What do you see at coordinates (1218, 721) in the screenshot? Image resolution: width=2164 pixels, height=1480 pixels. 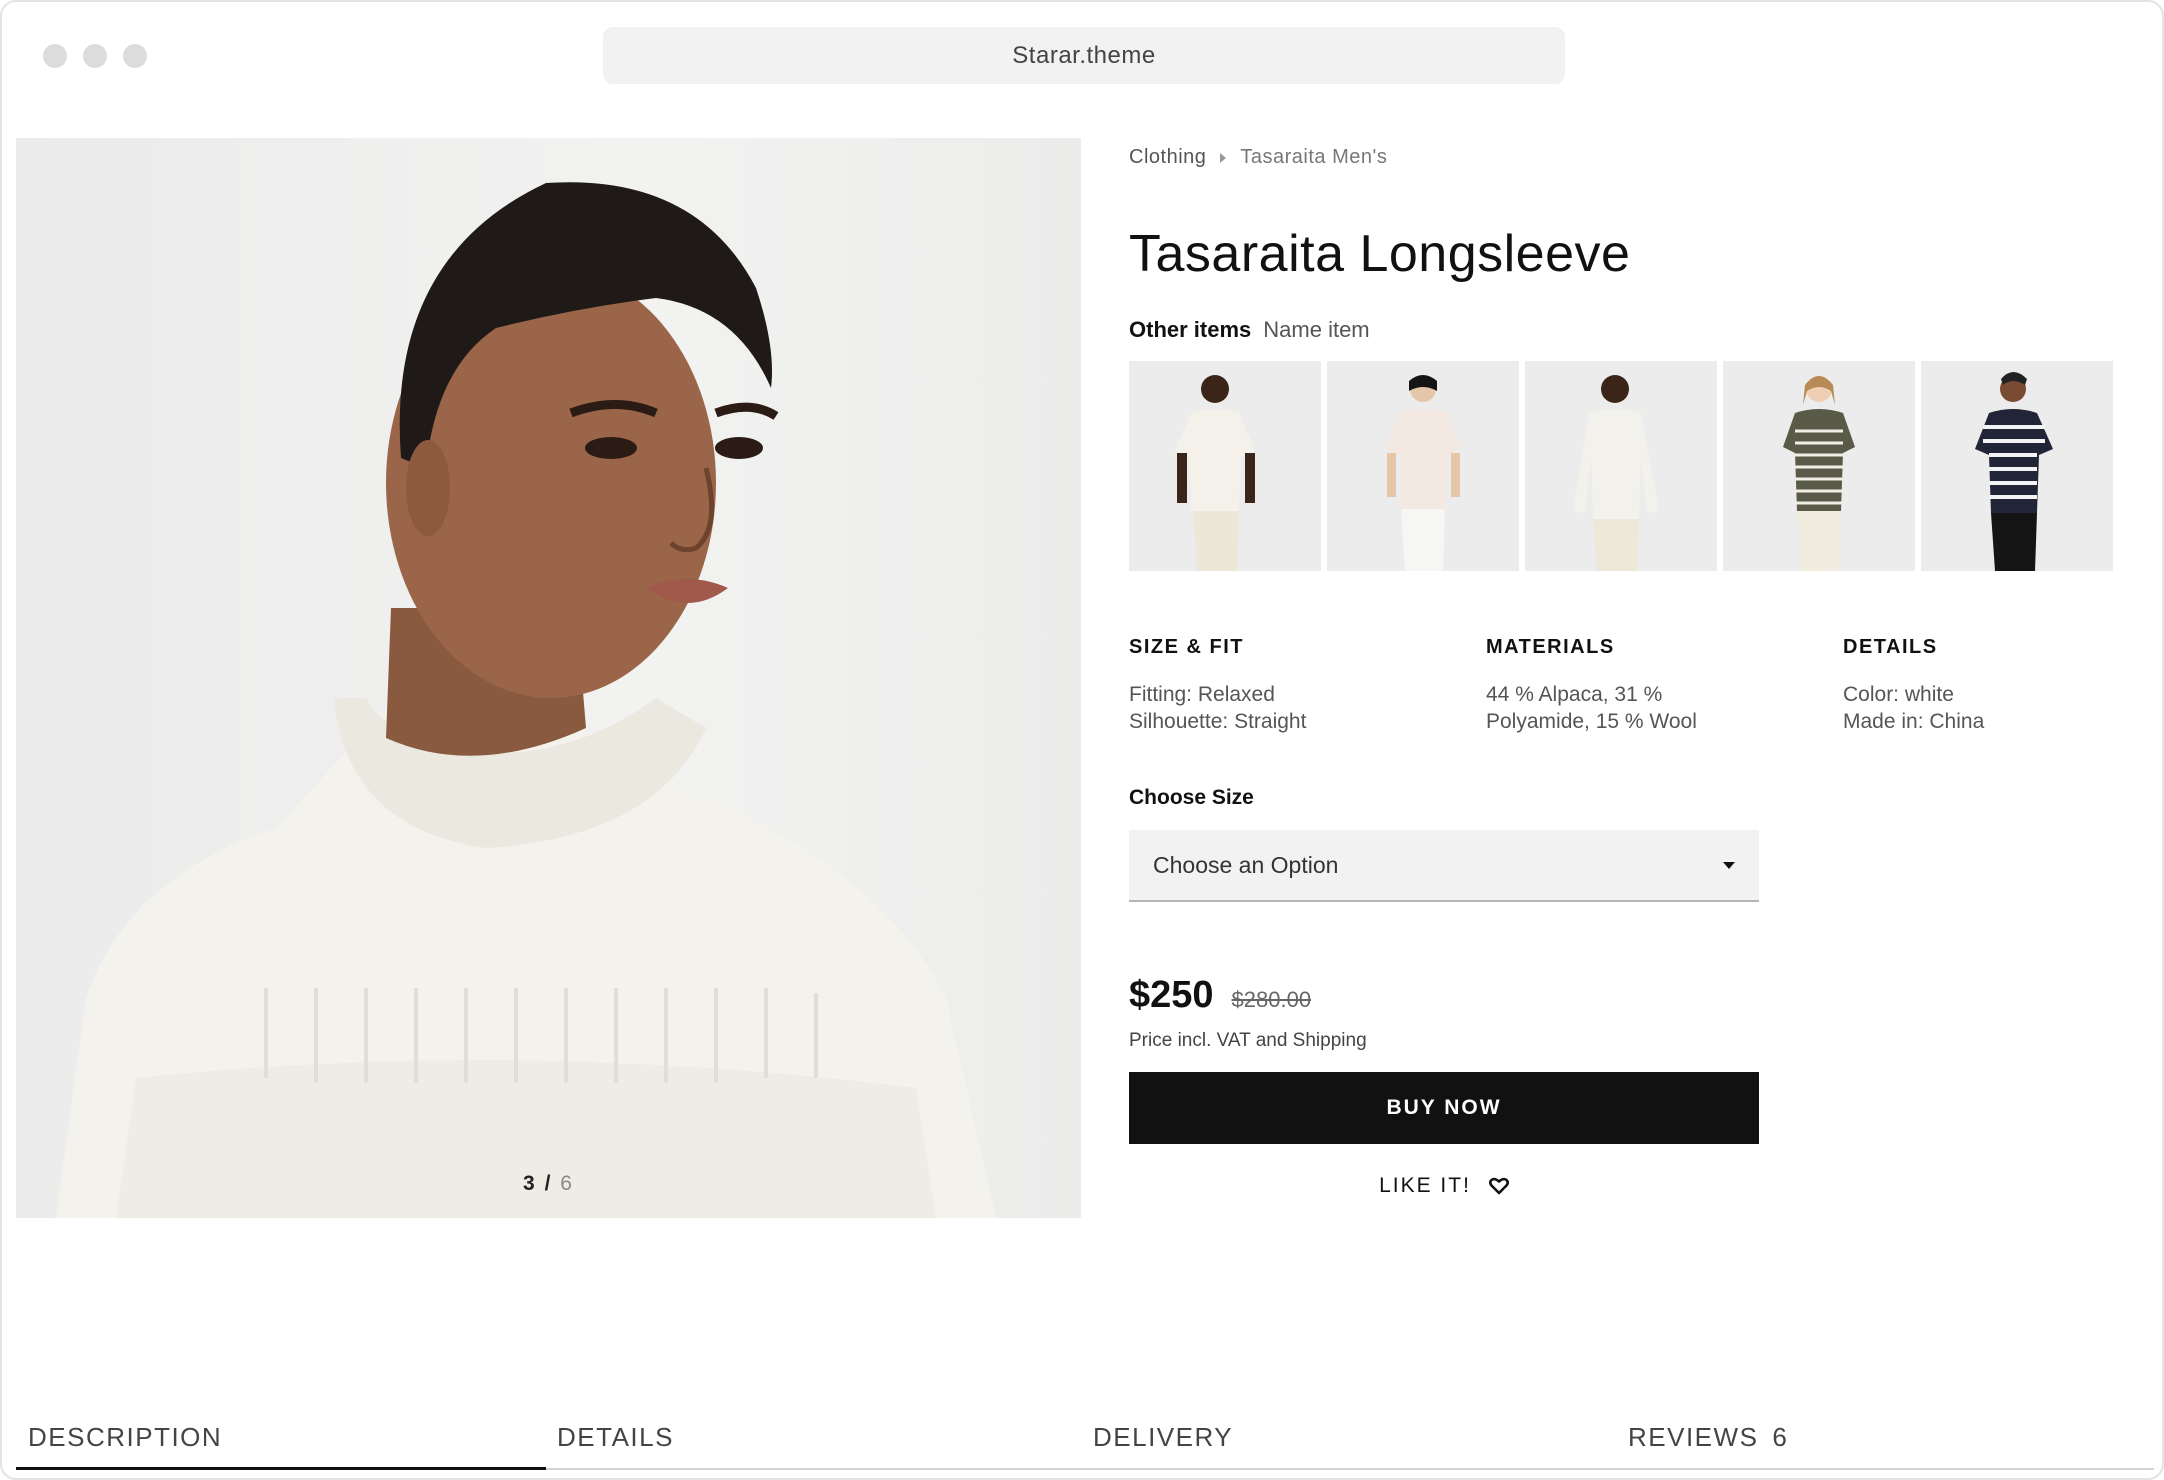 I see `spec-size-fit-line-2: Silhouette: Straight` at bounding box center [1218, 721].